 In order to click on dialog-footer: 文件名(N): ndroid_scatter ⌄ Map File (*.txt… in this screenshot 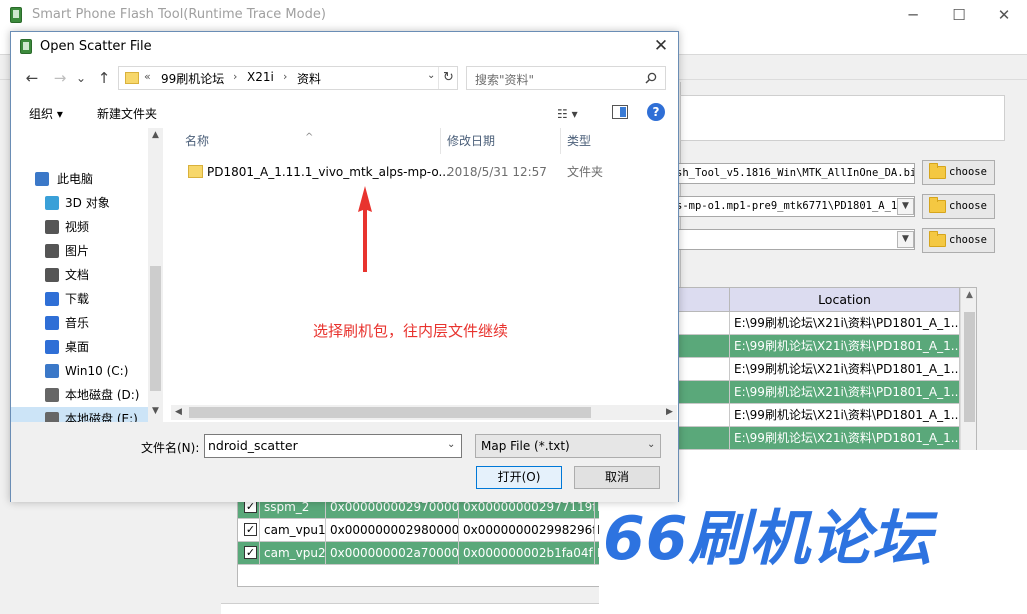, I will do `click(344, 462)`.